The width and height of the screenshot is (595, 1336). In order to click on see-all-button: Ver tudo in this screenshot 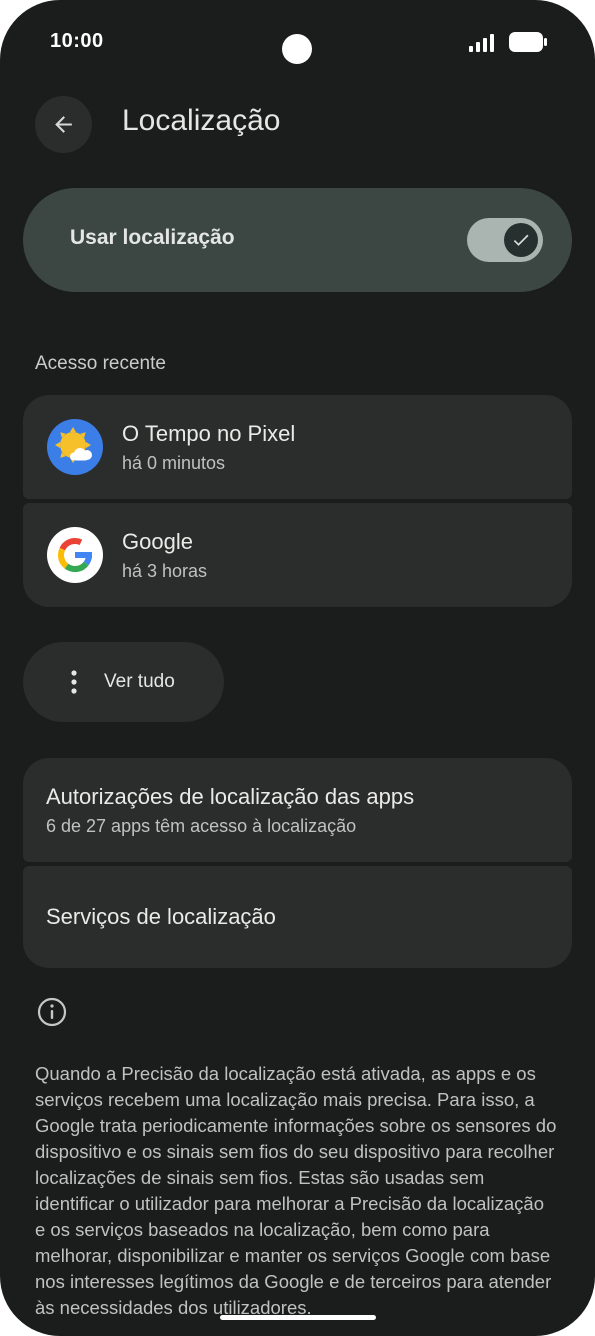, I will do `click(123, 682)`.